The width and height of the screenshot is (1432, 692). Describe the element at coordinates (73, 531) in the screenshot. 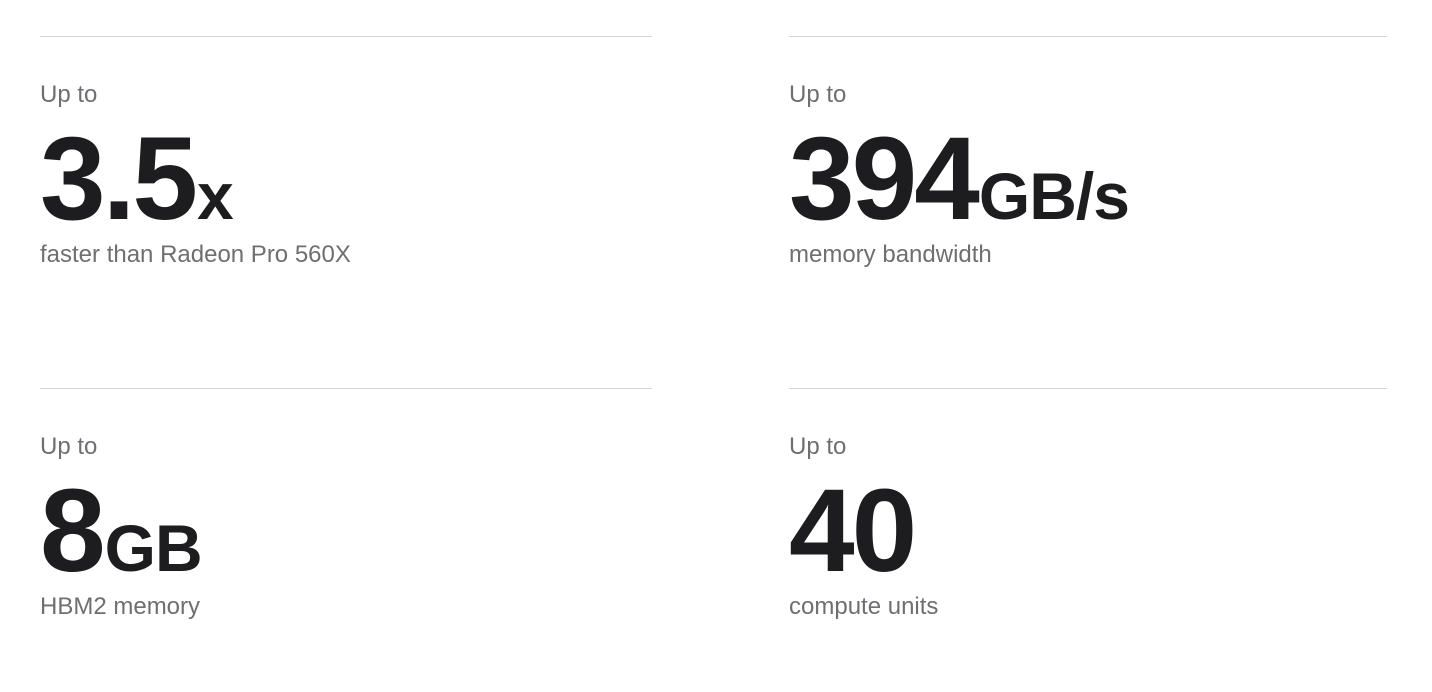

I see `stat-number: 8` at that location.